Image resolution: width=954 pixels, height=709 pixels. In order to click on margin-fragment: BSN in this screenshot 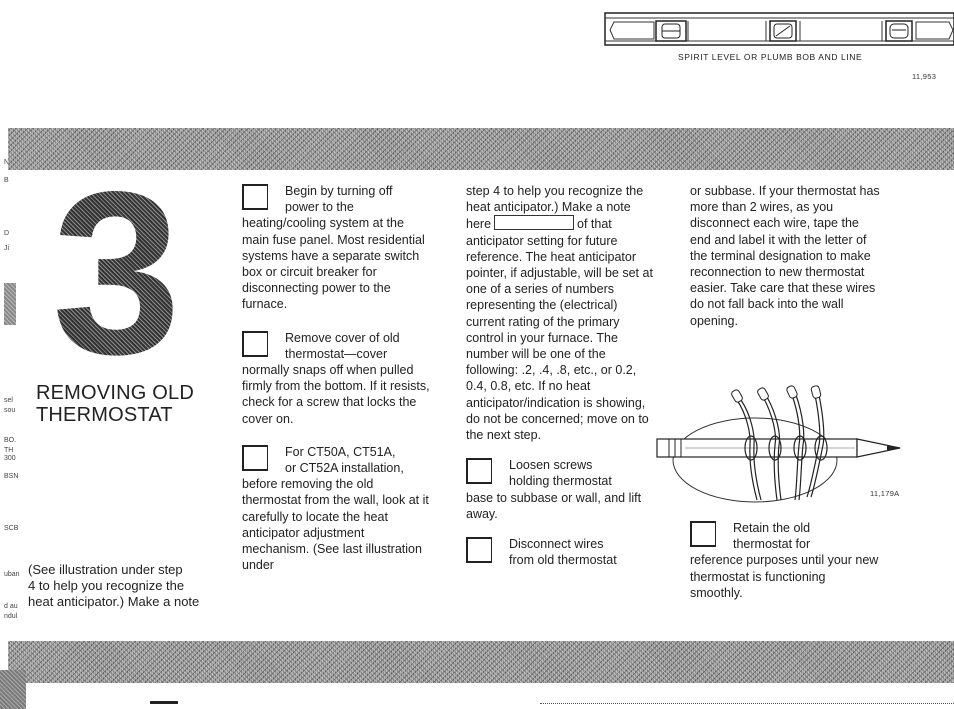, I will do `click(11, 476)`.